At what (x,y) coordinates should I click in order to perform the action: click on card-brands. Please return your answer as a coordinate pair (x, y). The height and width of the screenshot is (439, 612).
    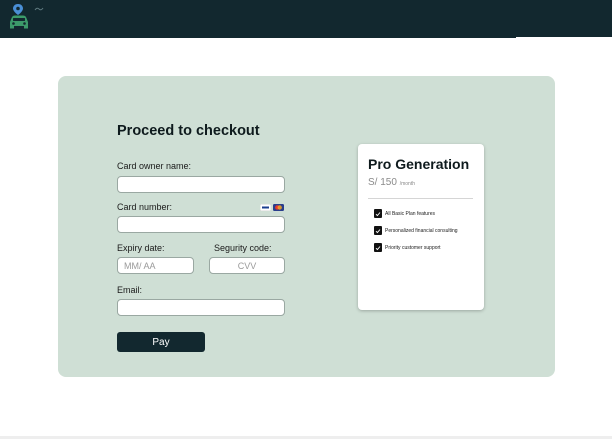
    Looking at the image, I should click on (272, 207).